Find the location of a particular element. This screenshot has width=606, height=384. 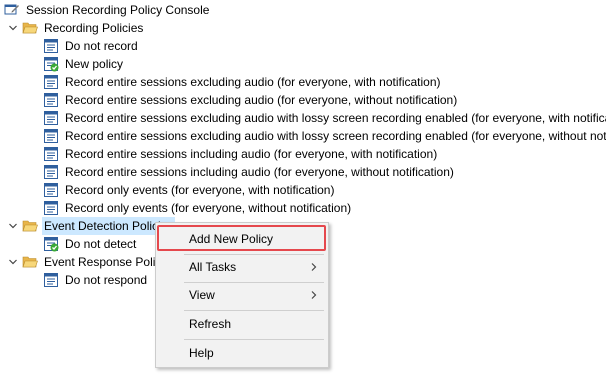

tree-root: Session Recording Policy Console is located at coordinates (107, 10).